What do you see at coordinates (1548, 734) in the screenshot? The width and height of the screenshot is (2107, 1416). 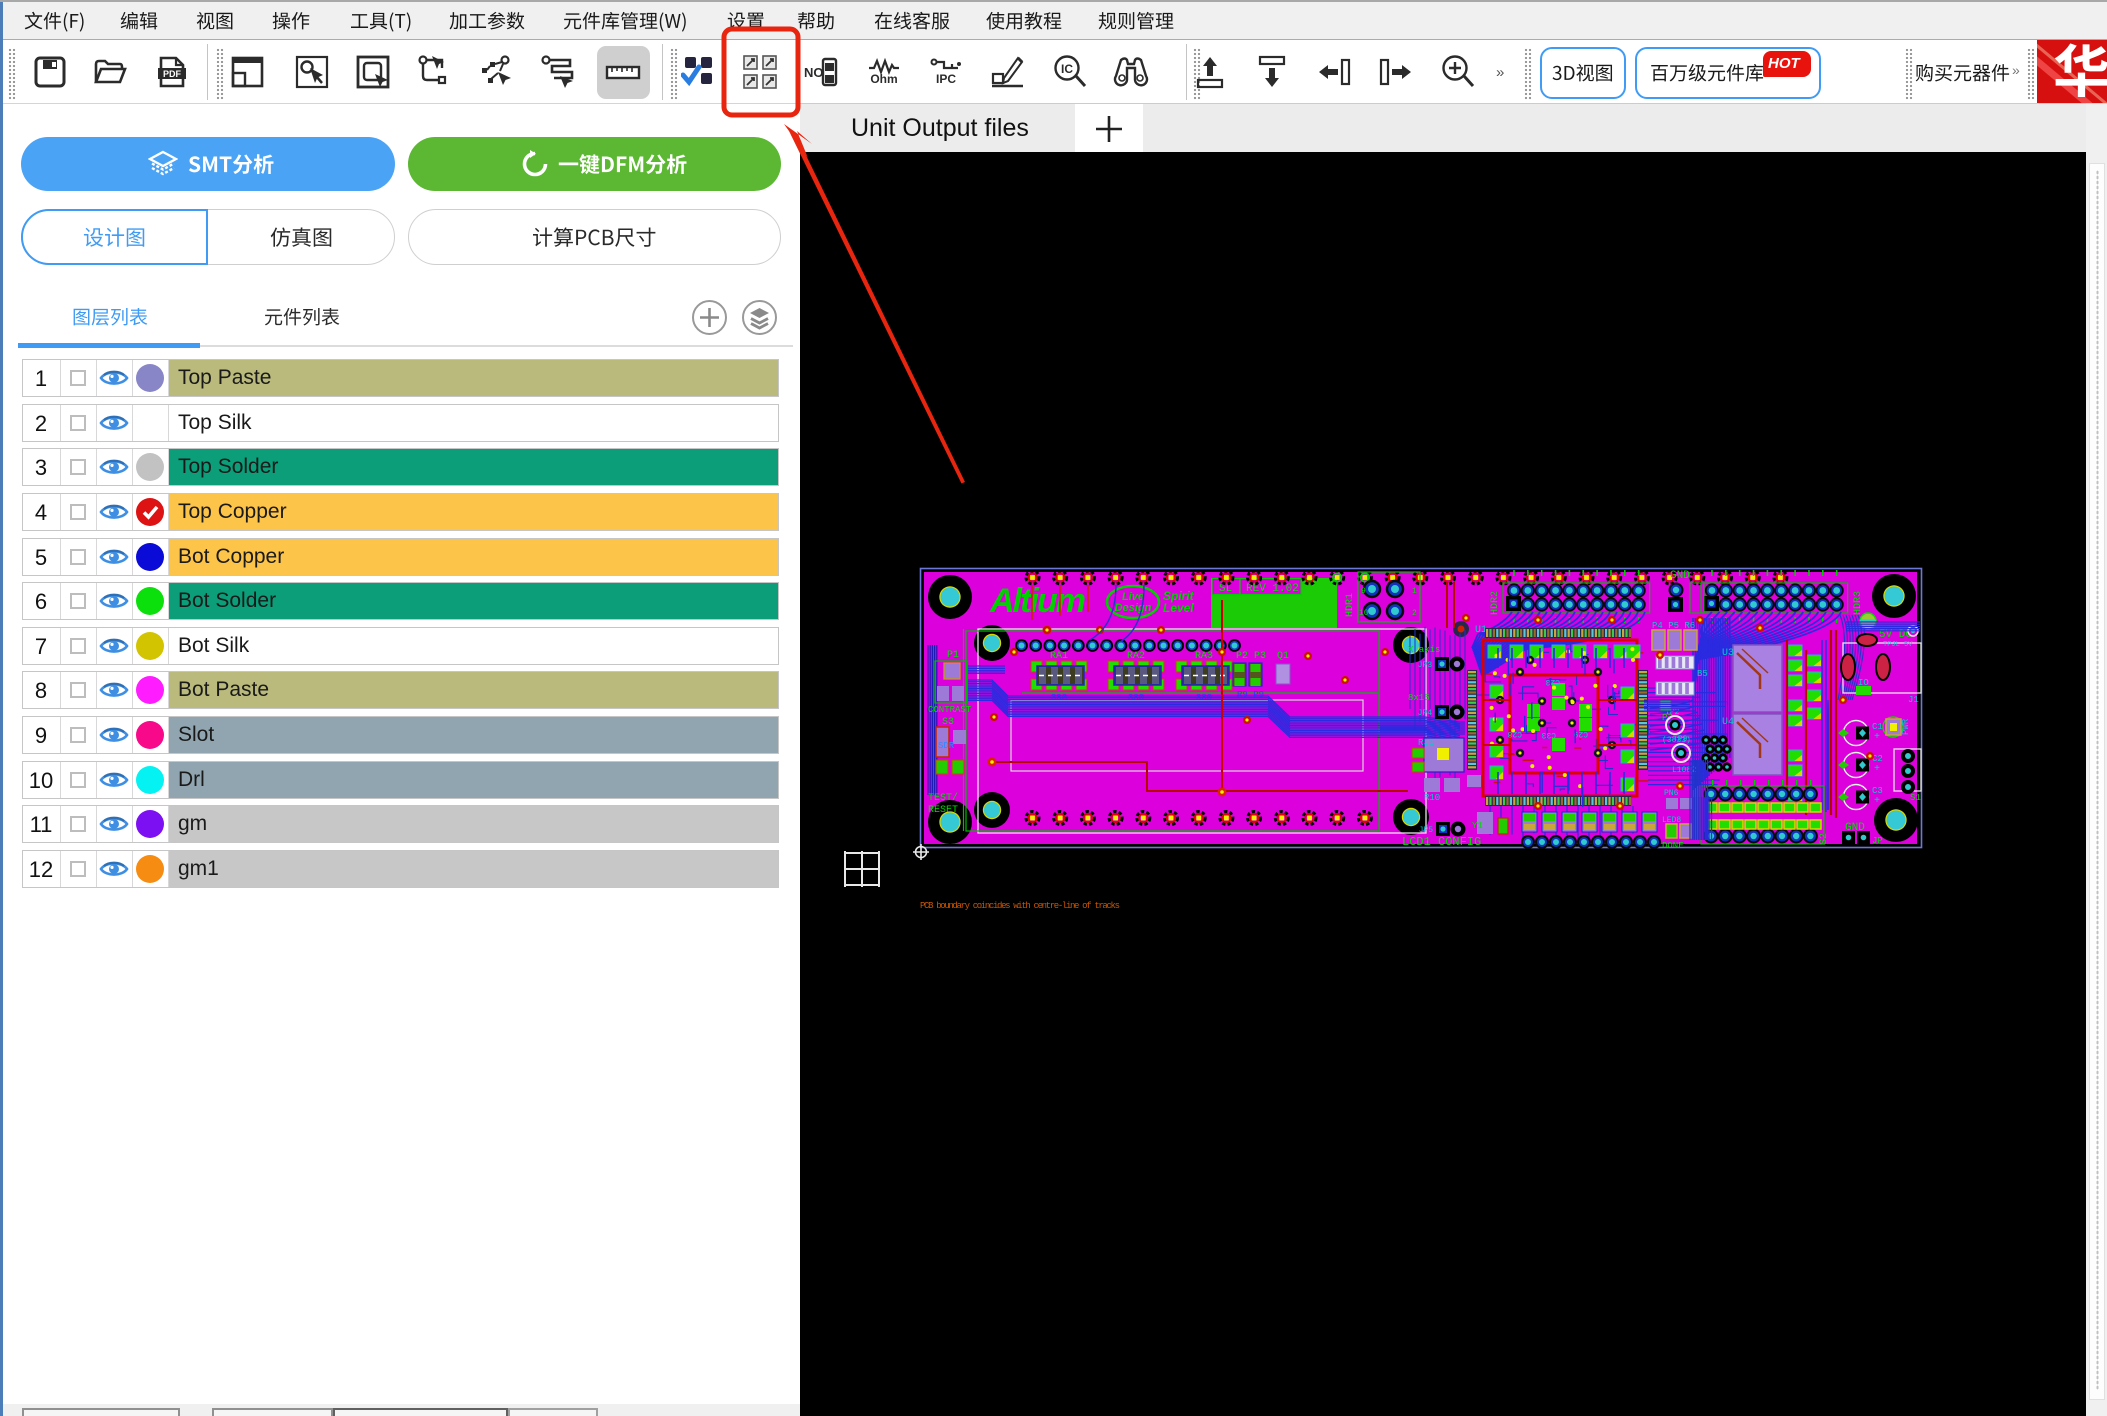 I see `svg-text: C33` at bounding box center [1548, 734].